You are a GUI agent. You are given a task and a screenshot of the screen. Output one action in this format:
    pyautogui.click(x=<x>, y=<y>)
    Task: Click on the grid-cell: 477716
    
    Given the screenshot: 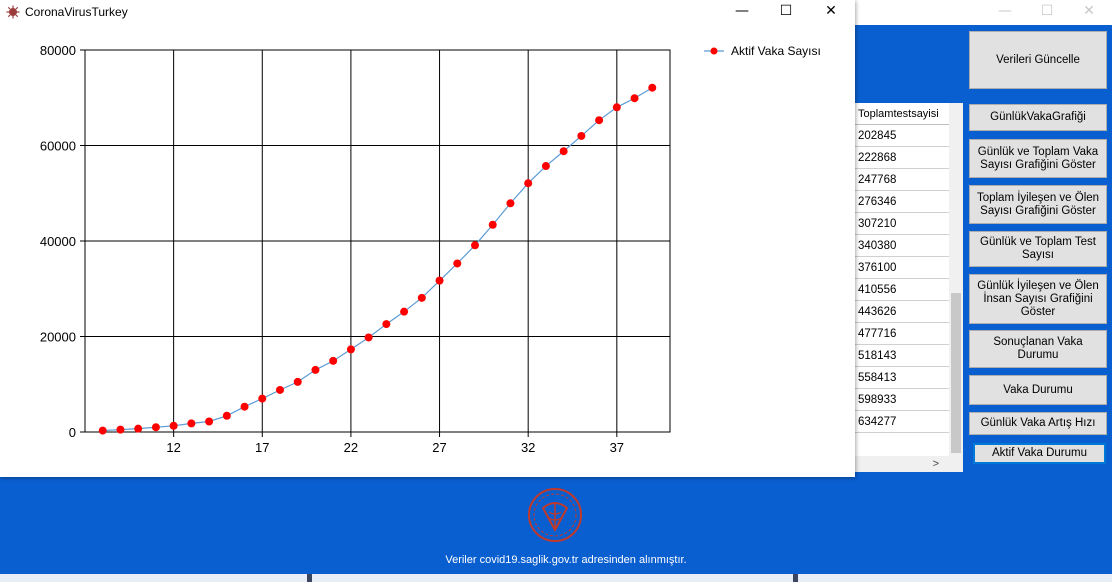 What is the action you would take?
    pyautogui.click(x=902, y=334)
    